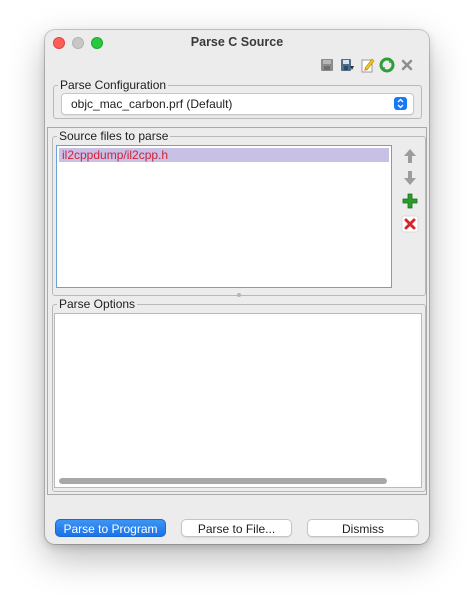 The image size is (474, 605). Describe the element at coordinates (363, 528) in the screenshot. I see `dismiss-button: Dismiss` at that location.